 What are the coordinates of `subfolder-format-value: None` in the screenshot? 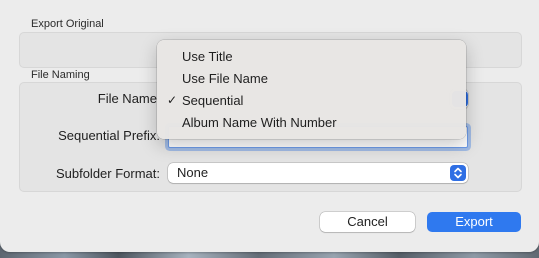 It's located at (193, 172).